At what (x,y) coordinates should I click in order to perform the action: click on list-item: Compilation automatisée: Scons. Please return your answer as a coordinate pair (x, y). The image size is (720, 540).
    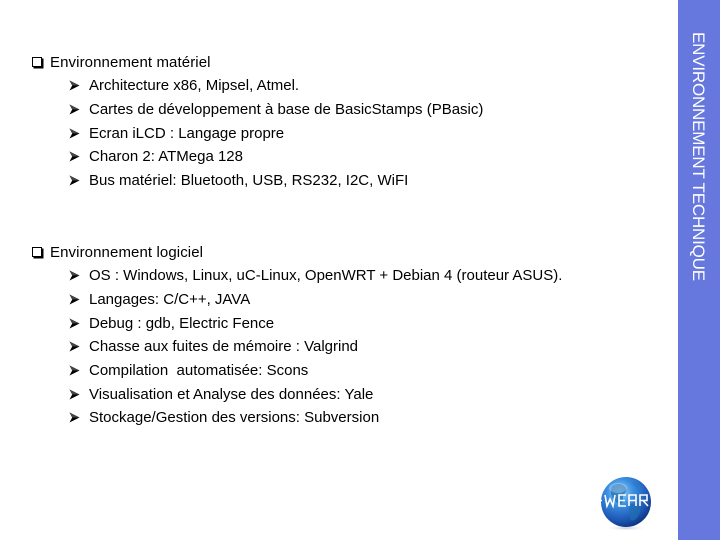
    Looking at the image, I should click on (297, 371).